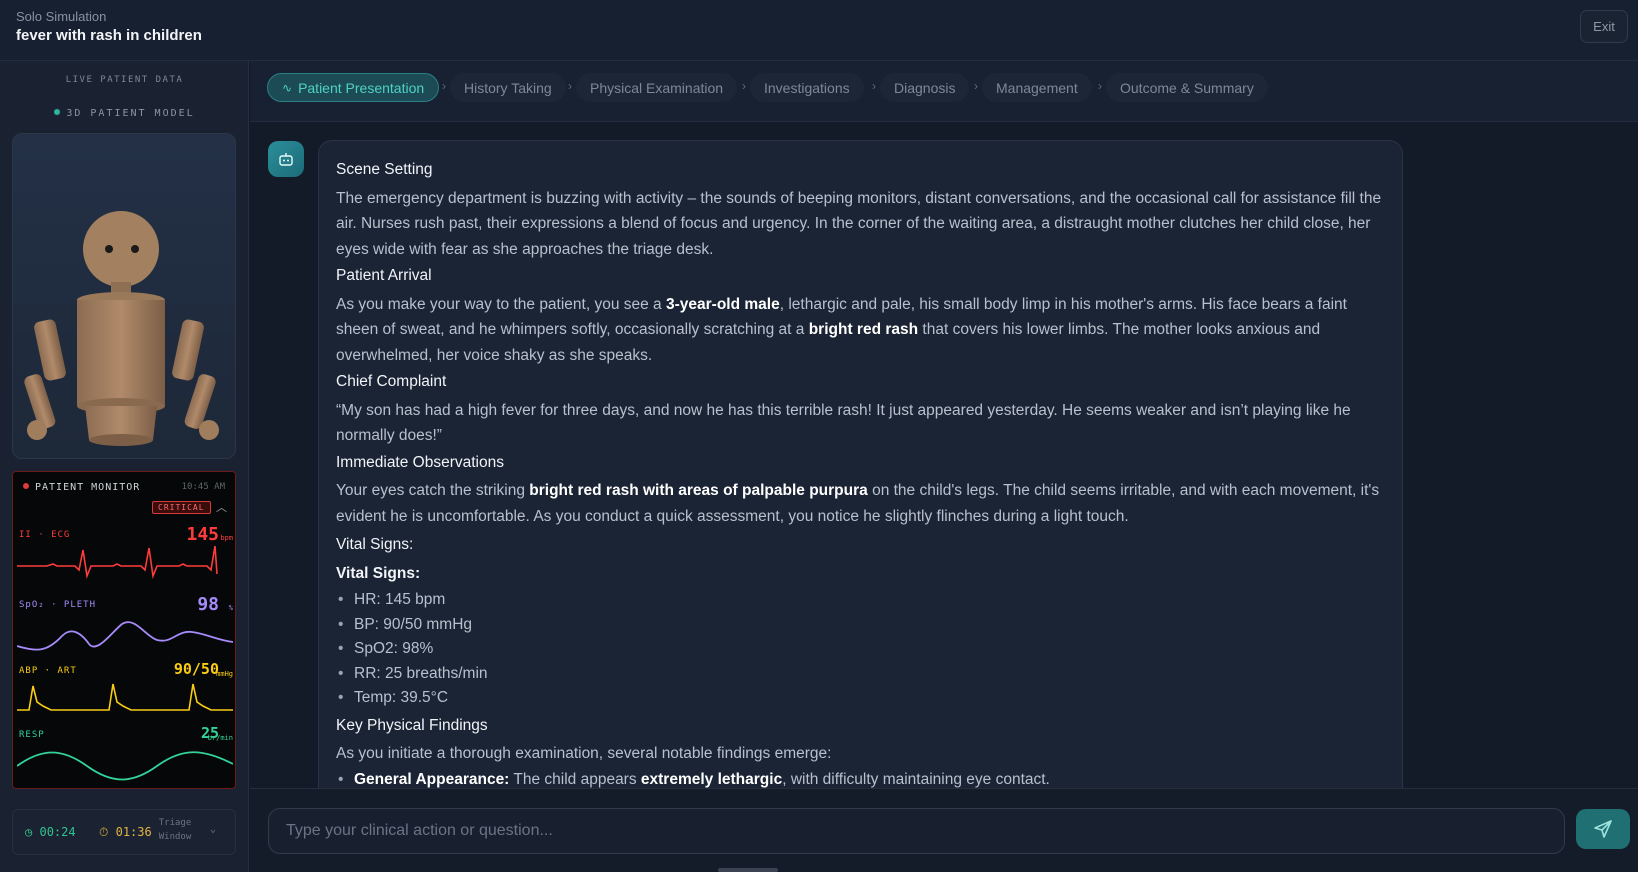  Describe the element at coordinates (57, 832) in the screenshot. I see `elapsed-time: 00:24` at that location.